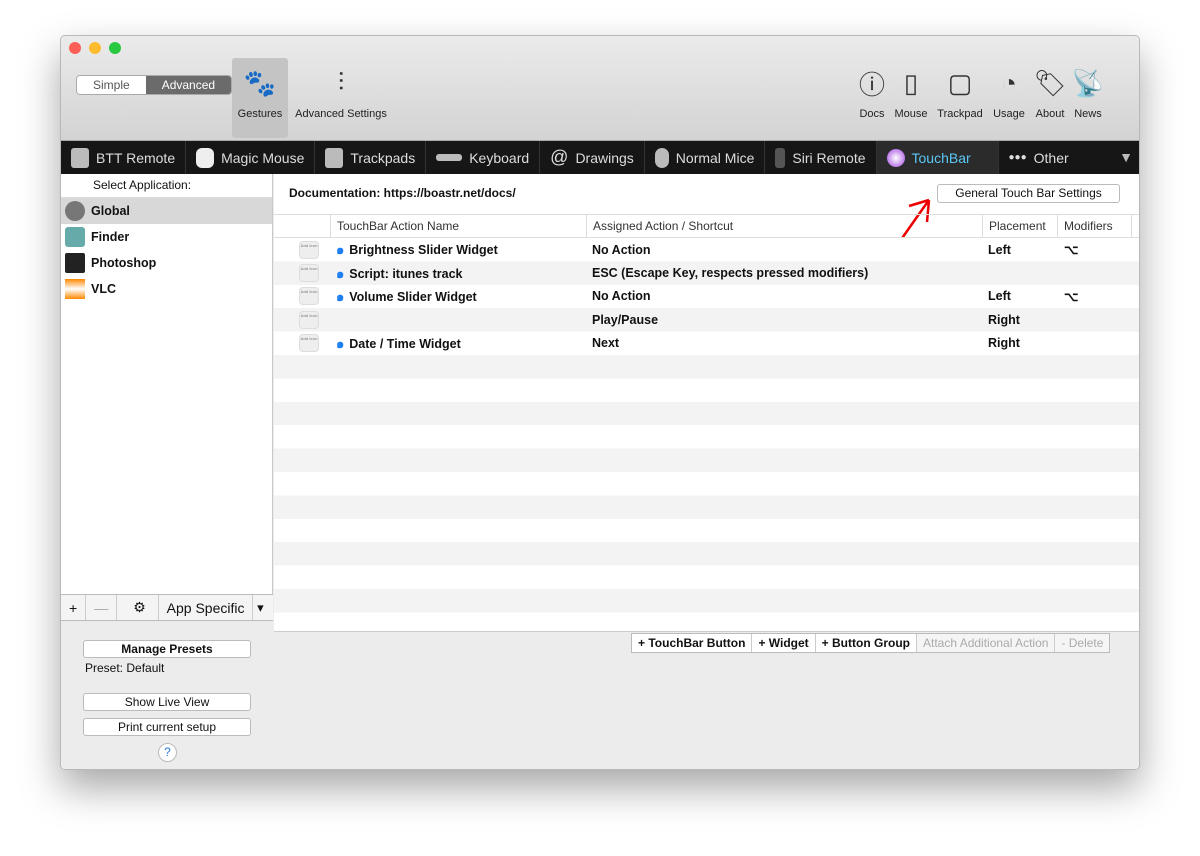 Image resolution: width=1200 pixels, height=856 pixels. I want to click on siri-remote-icon, so click(780, 157).